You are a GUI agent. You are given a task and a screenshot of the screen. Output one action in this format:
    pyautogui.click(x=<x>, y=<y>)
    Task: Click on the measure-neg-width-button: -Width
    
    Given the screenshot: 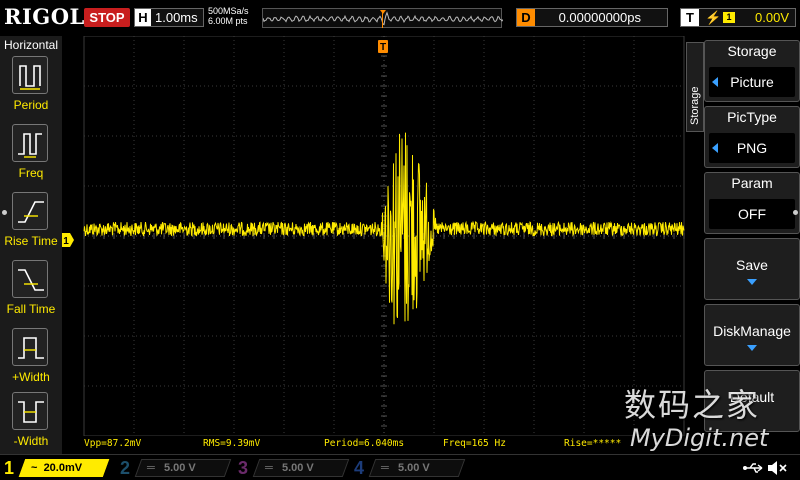 What is the action you would take?
    pyautogui.click(x=31, y=424)
    